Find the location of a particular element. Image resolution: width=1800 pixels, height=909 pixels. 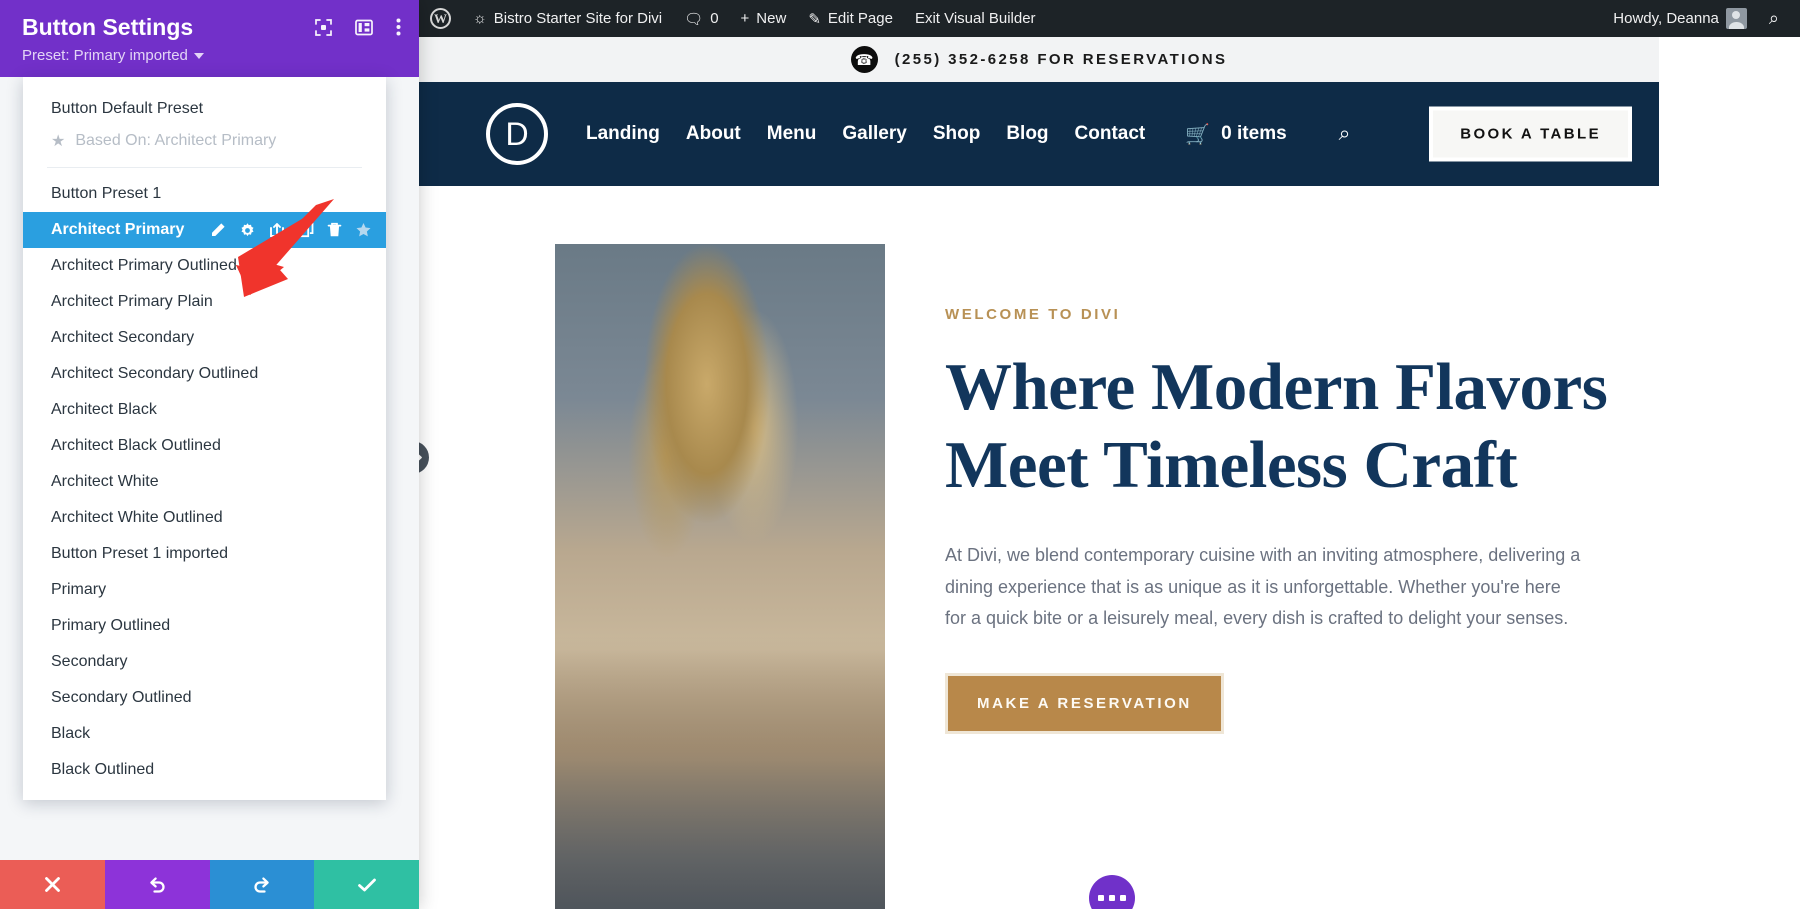

chevron-down-icon is located at coordinates (198, 55).